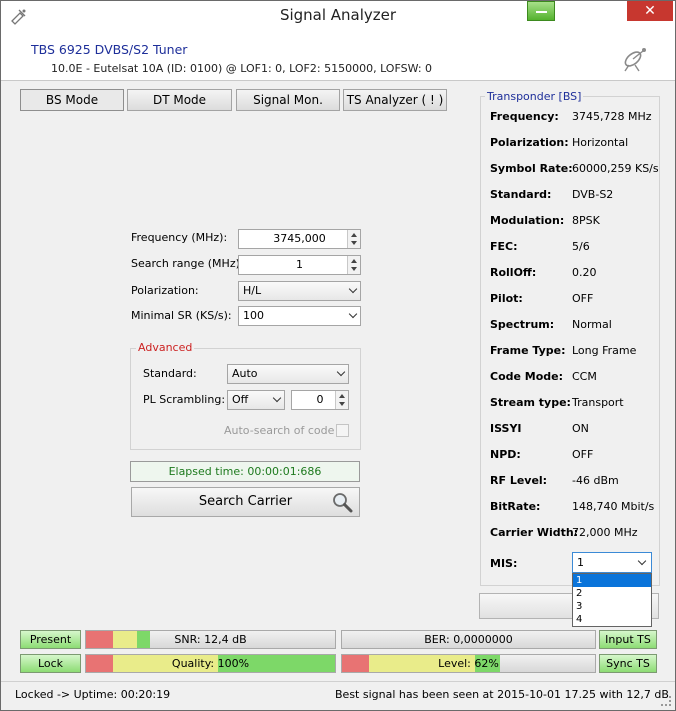  I want to click on tp-value-spectrum: Normal, so click(592, 324).